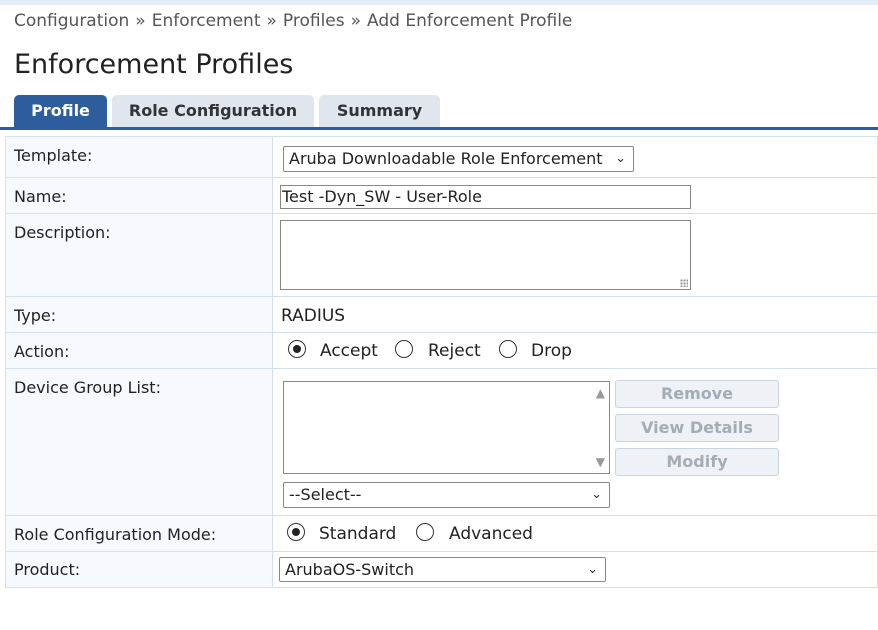 This screenshot has height=630, width=878. Describe the element at coordinates (60, 111) in the screenshot. I see `tab-profile: Profile` at that location.